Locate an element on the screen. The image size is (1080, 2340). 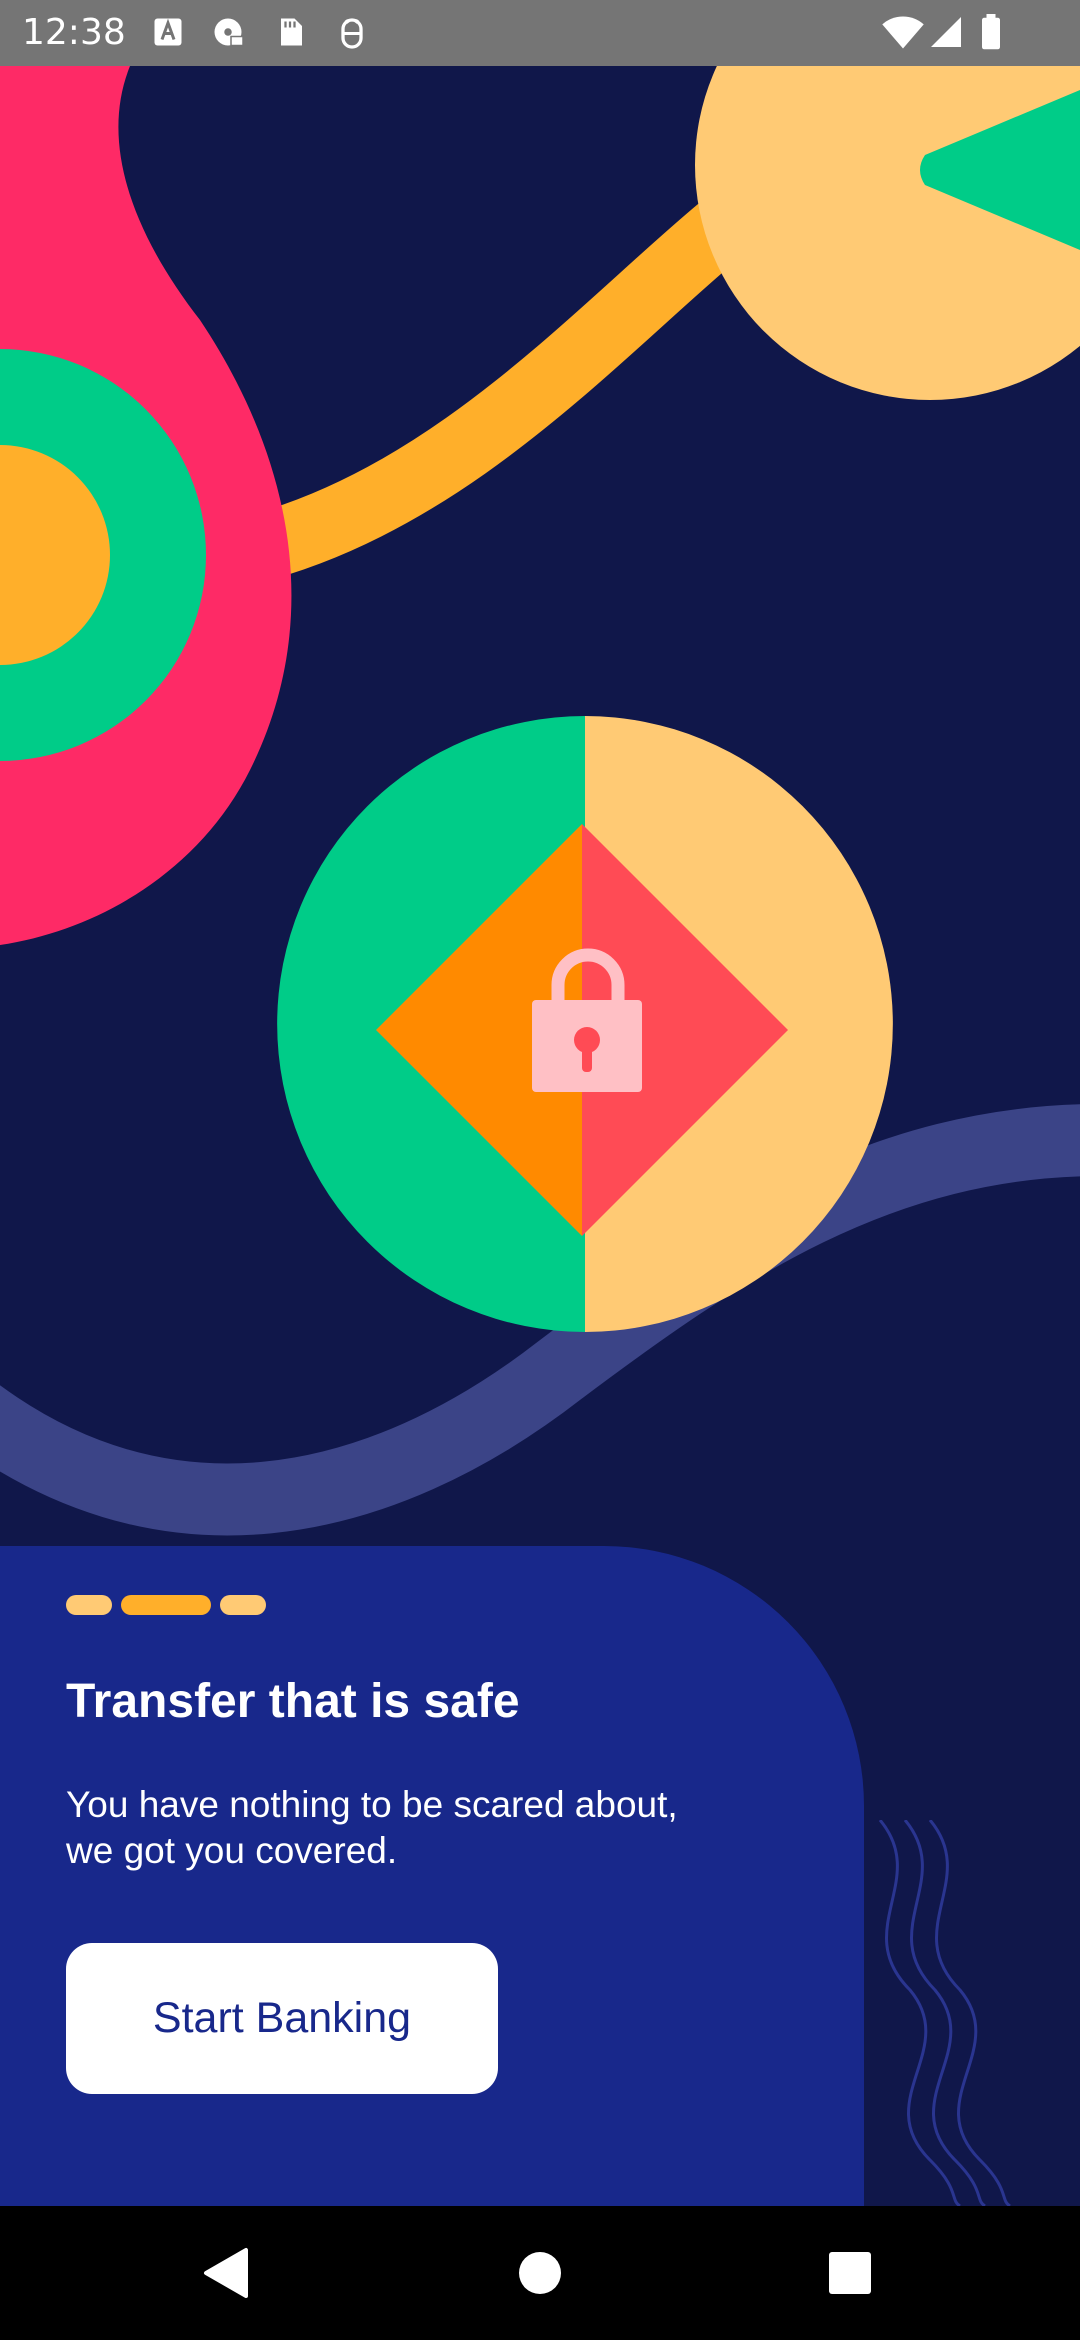
sd-card-icon is located at coordinates (291, 32).